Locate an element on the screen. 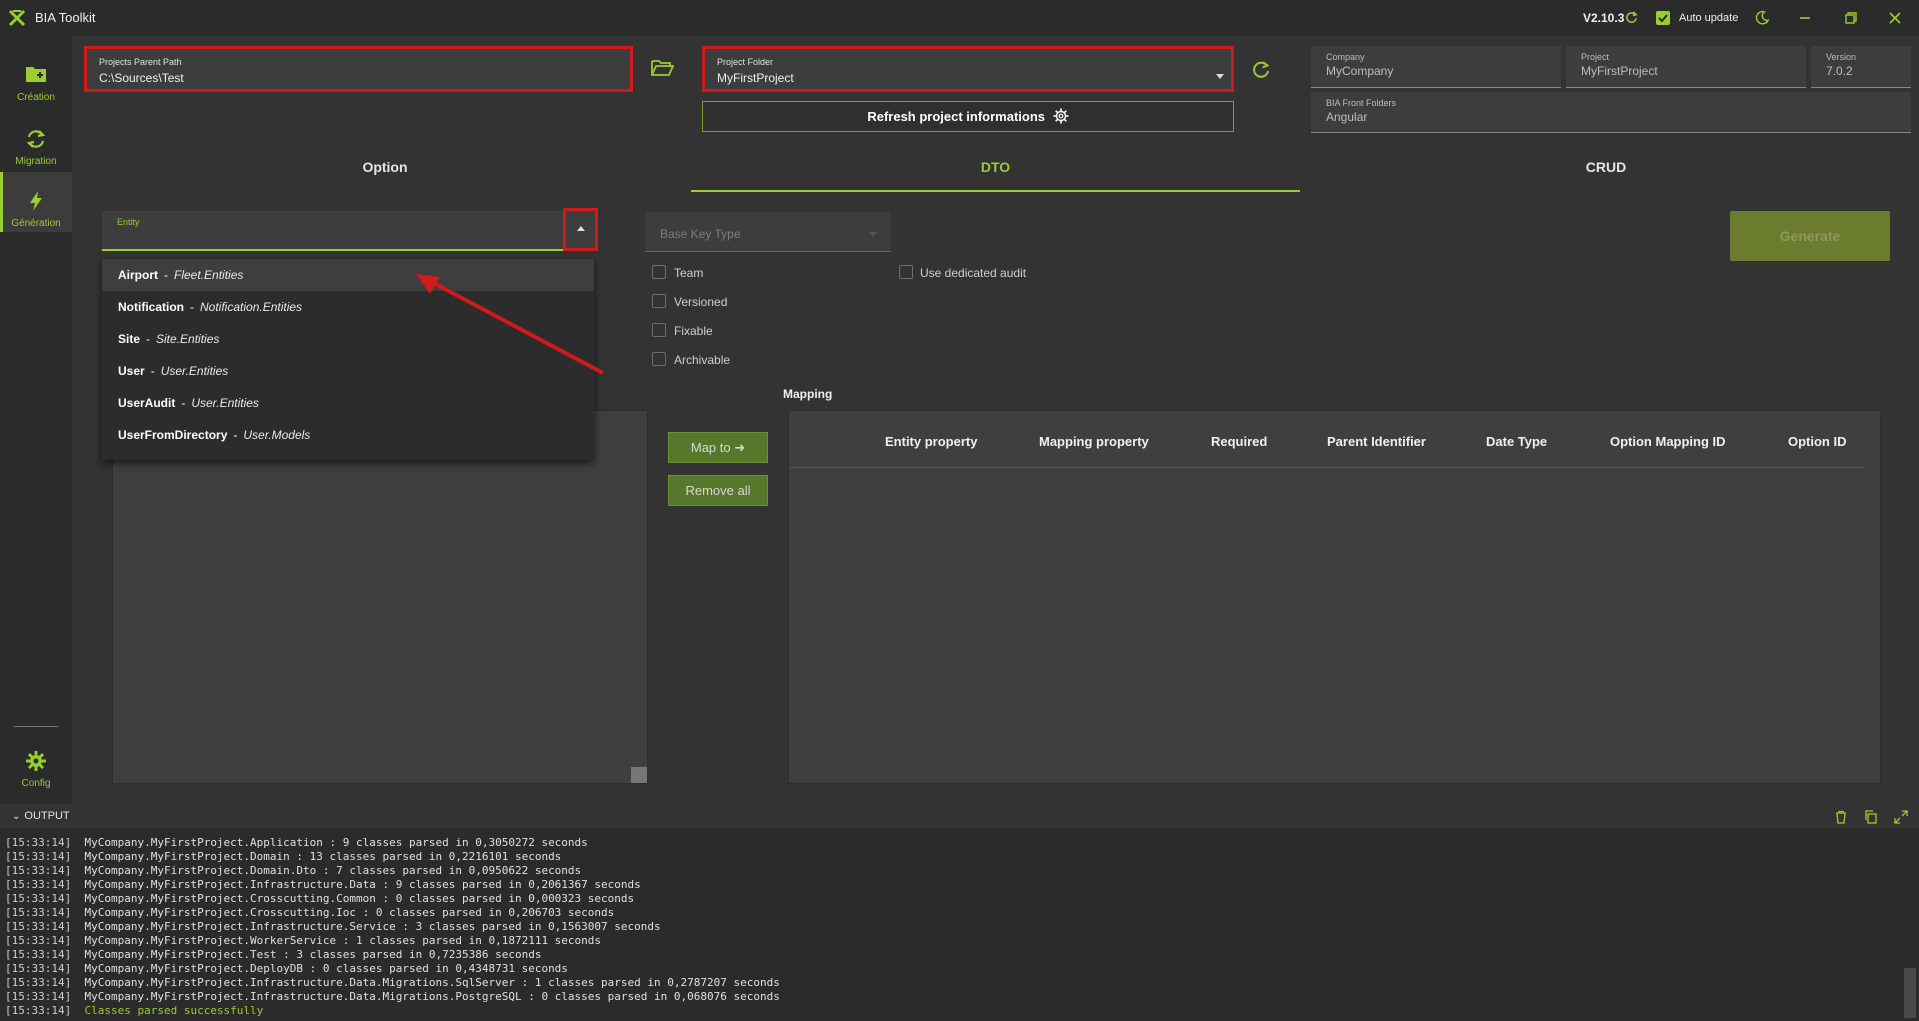 Image resolution: width=1919 pixels, height=1021 pixels. entity-dropdown-toggle is located at coordinates (580, 229).